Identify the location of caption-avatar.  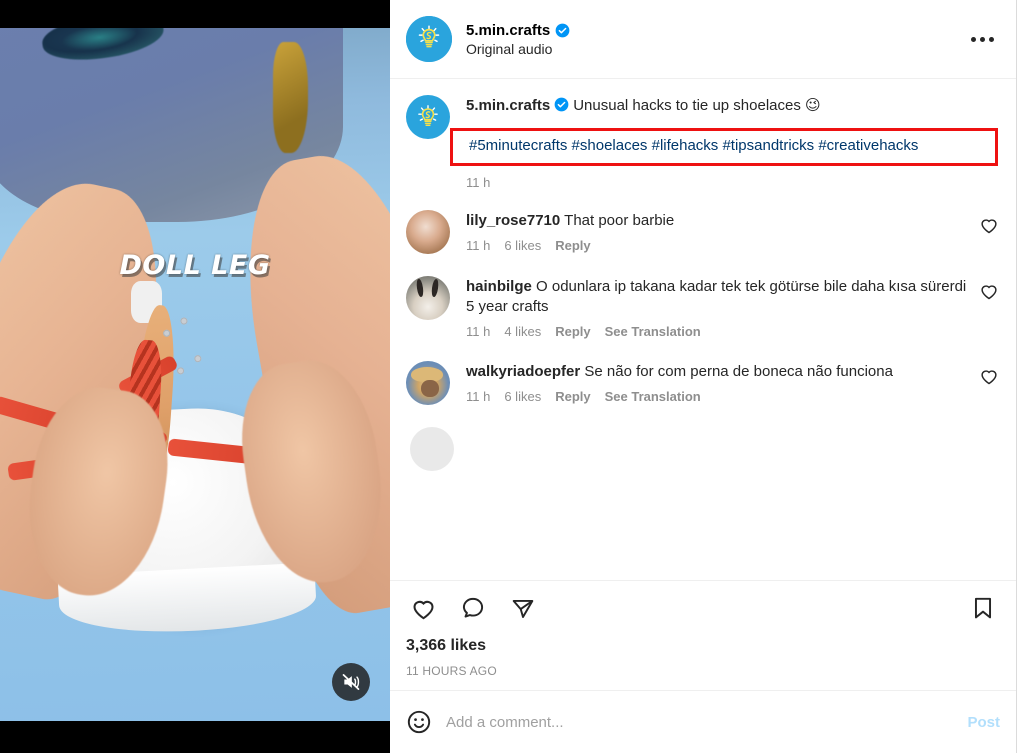
(428, 117).